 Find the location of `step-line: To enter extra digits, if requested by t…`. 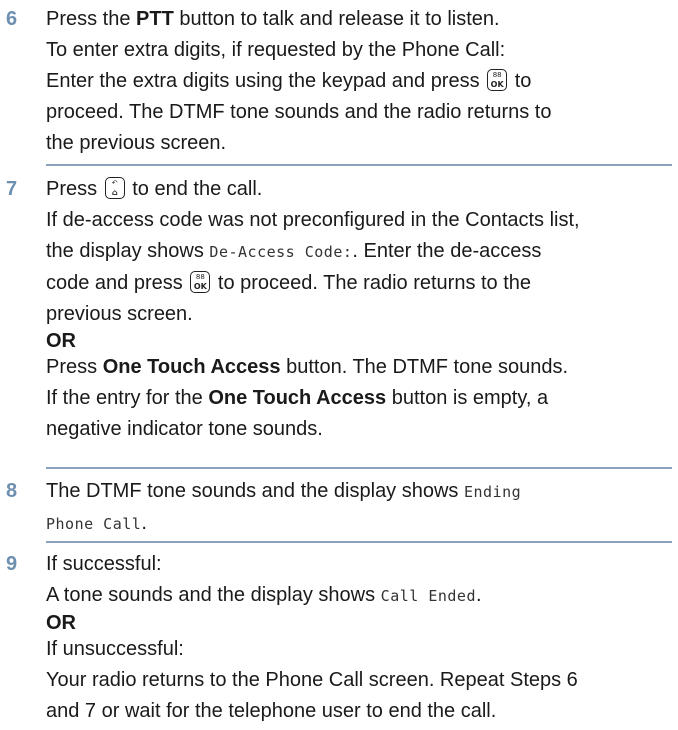

step-line: To enter extra digits, if requested by t… is located at coordinates (276, 50).